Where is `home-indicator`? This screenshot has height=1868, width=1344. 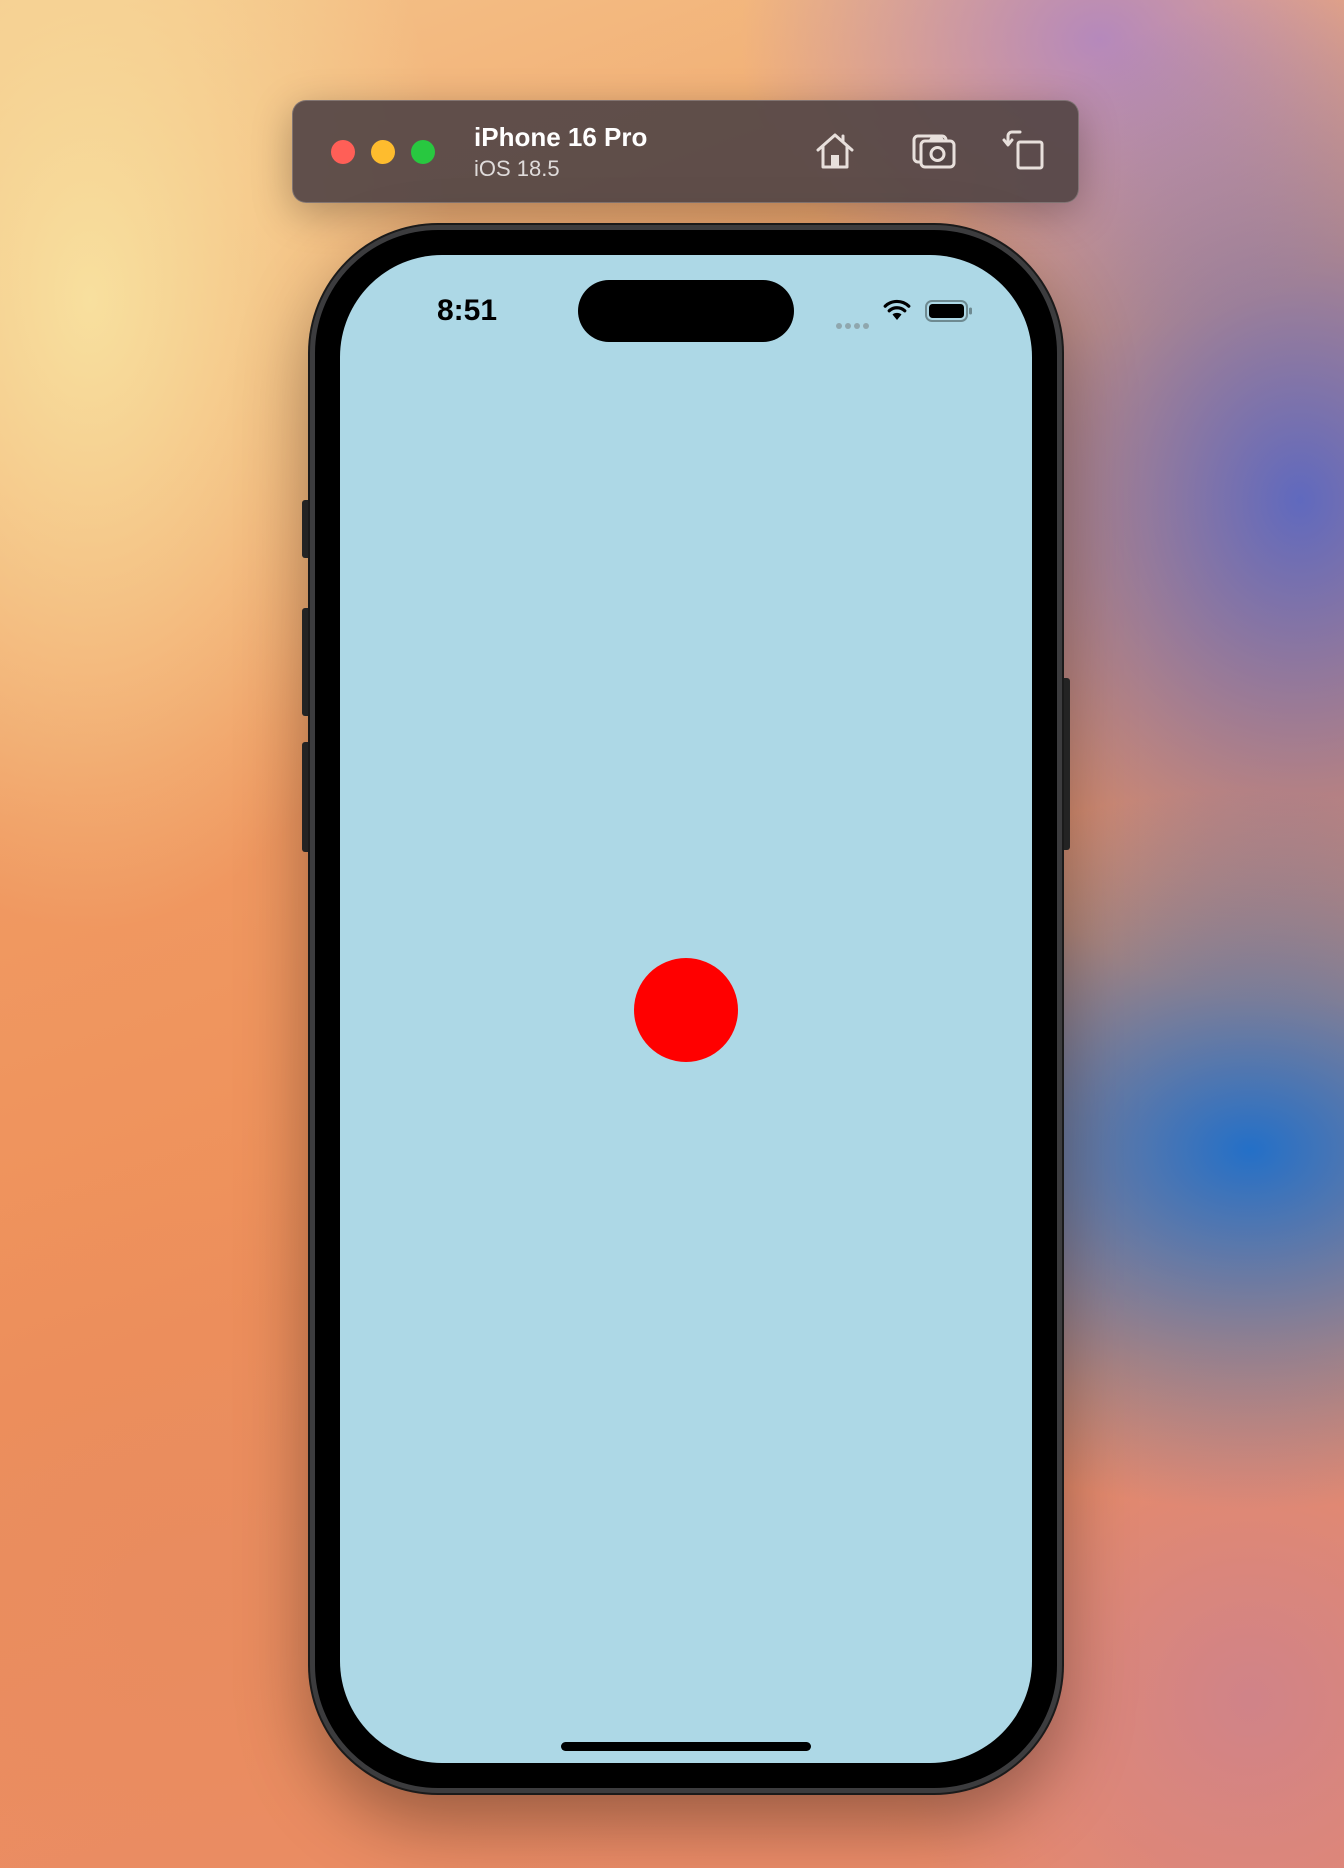
home-indicator is located at coordinates (686, 1746).